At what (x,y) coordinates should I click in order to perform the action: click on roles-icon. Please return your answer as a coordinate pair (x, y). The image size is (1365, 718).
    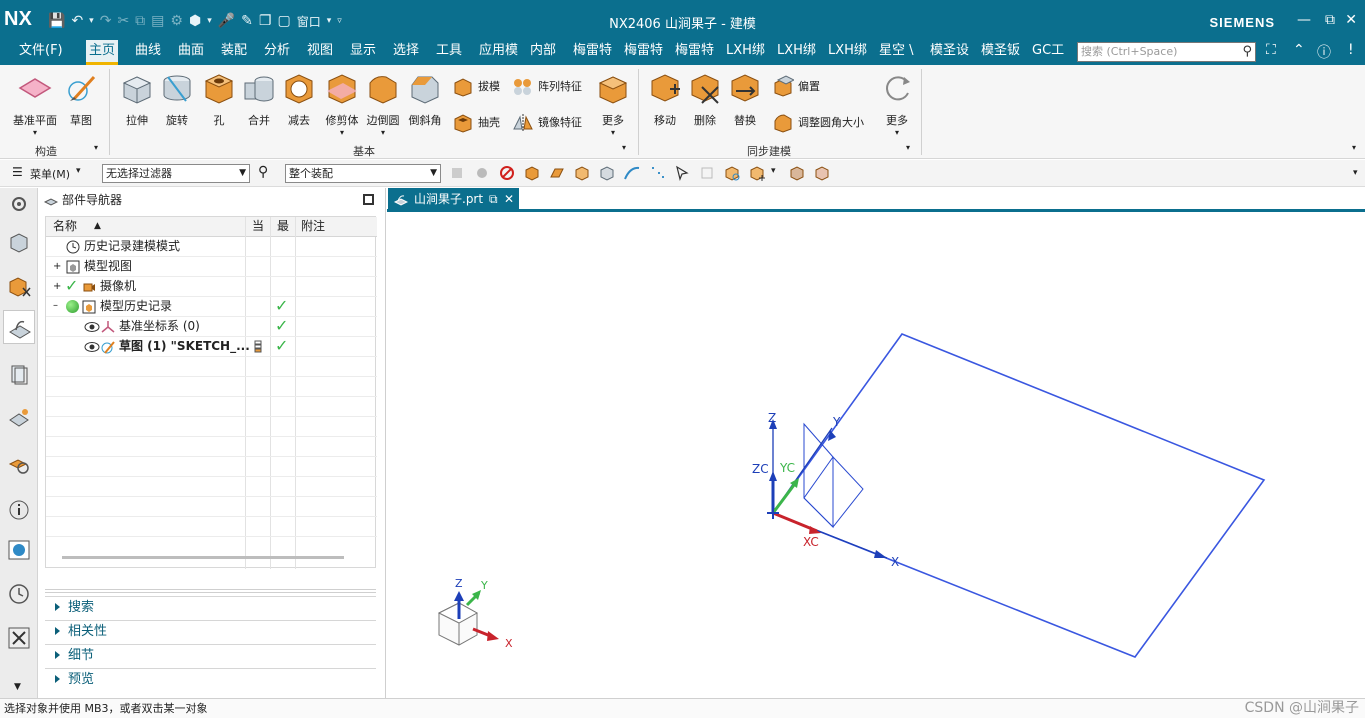
    Looking at the image, I should click on (19, 550).